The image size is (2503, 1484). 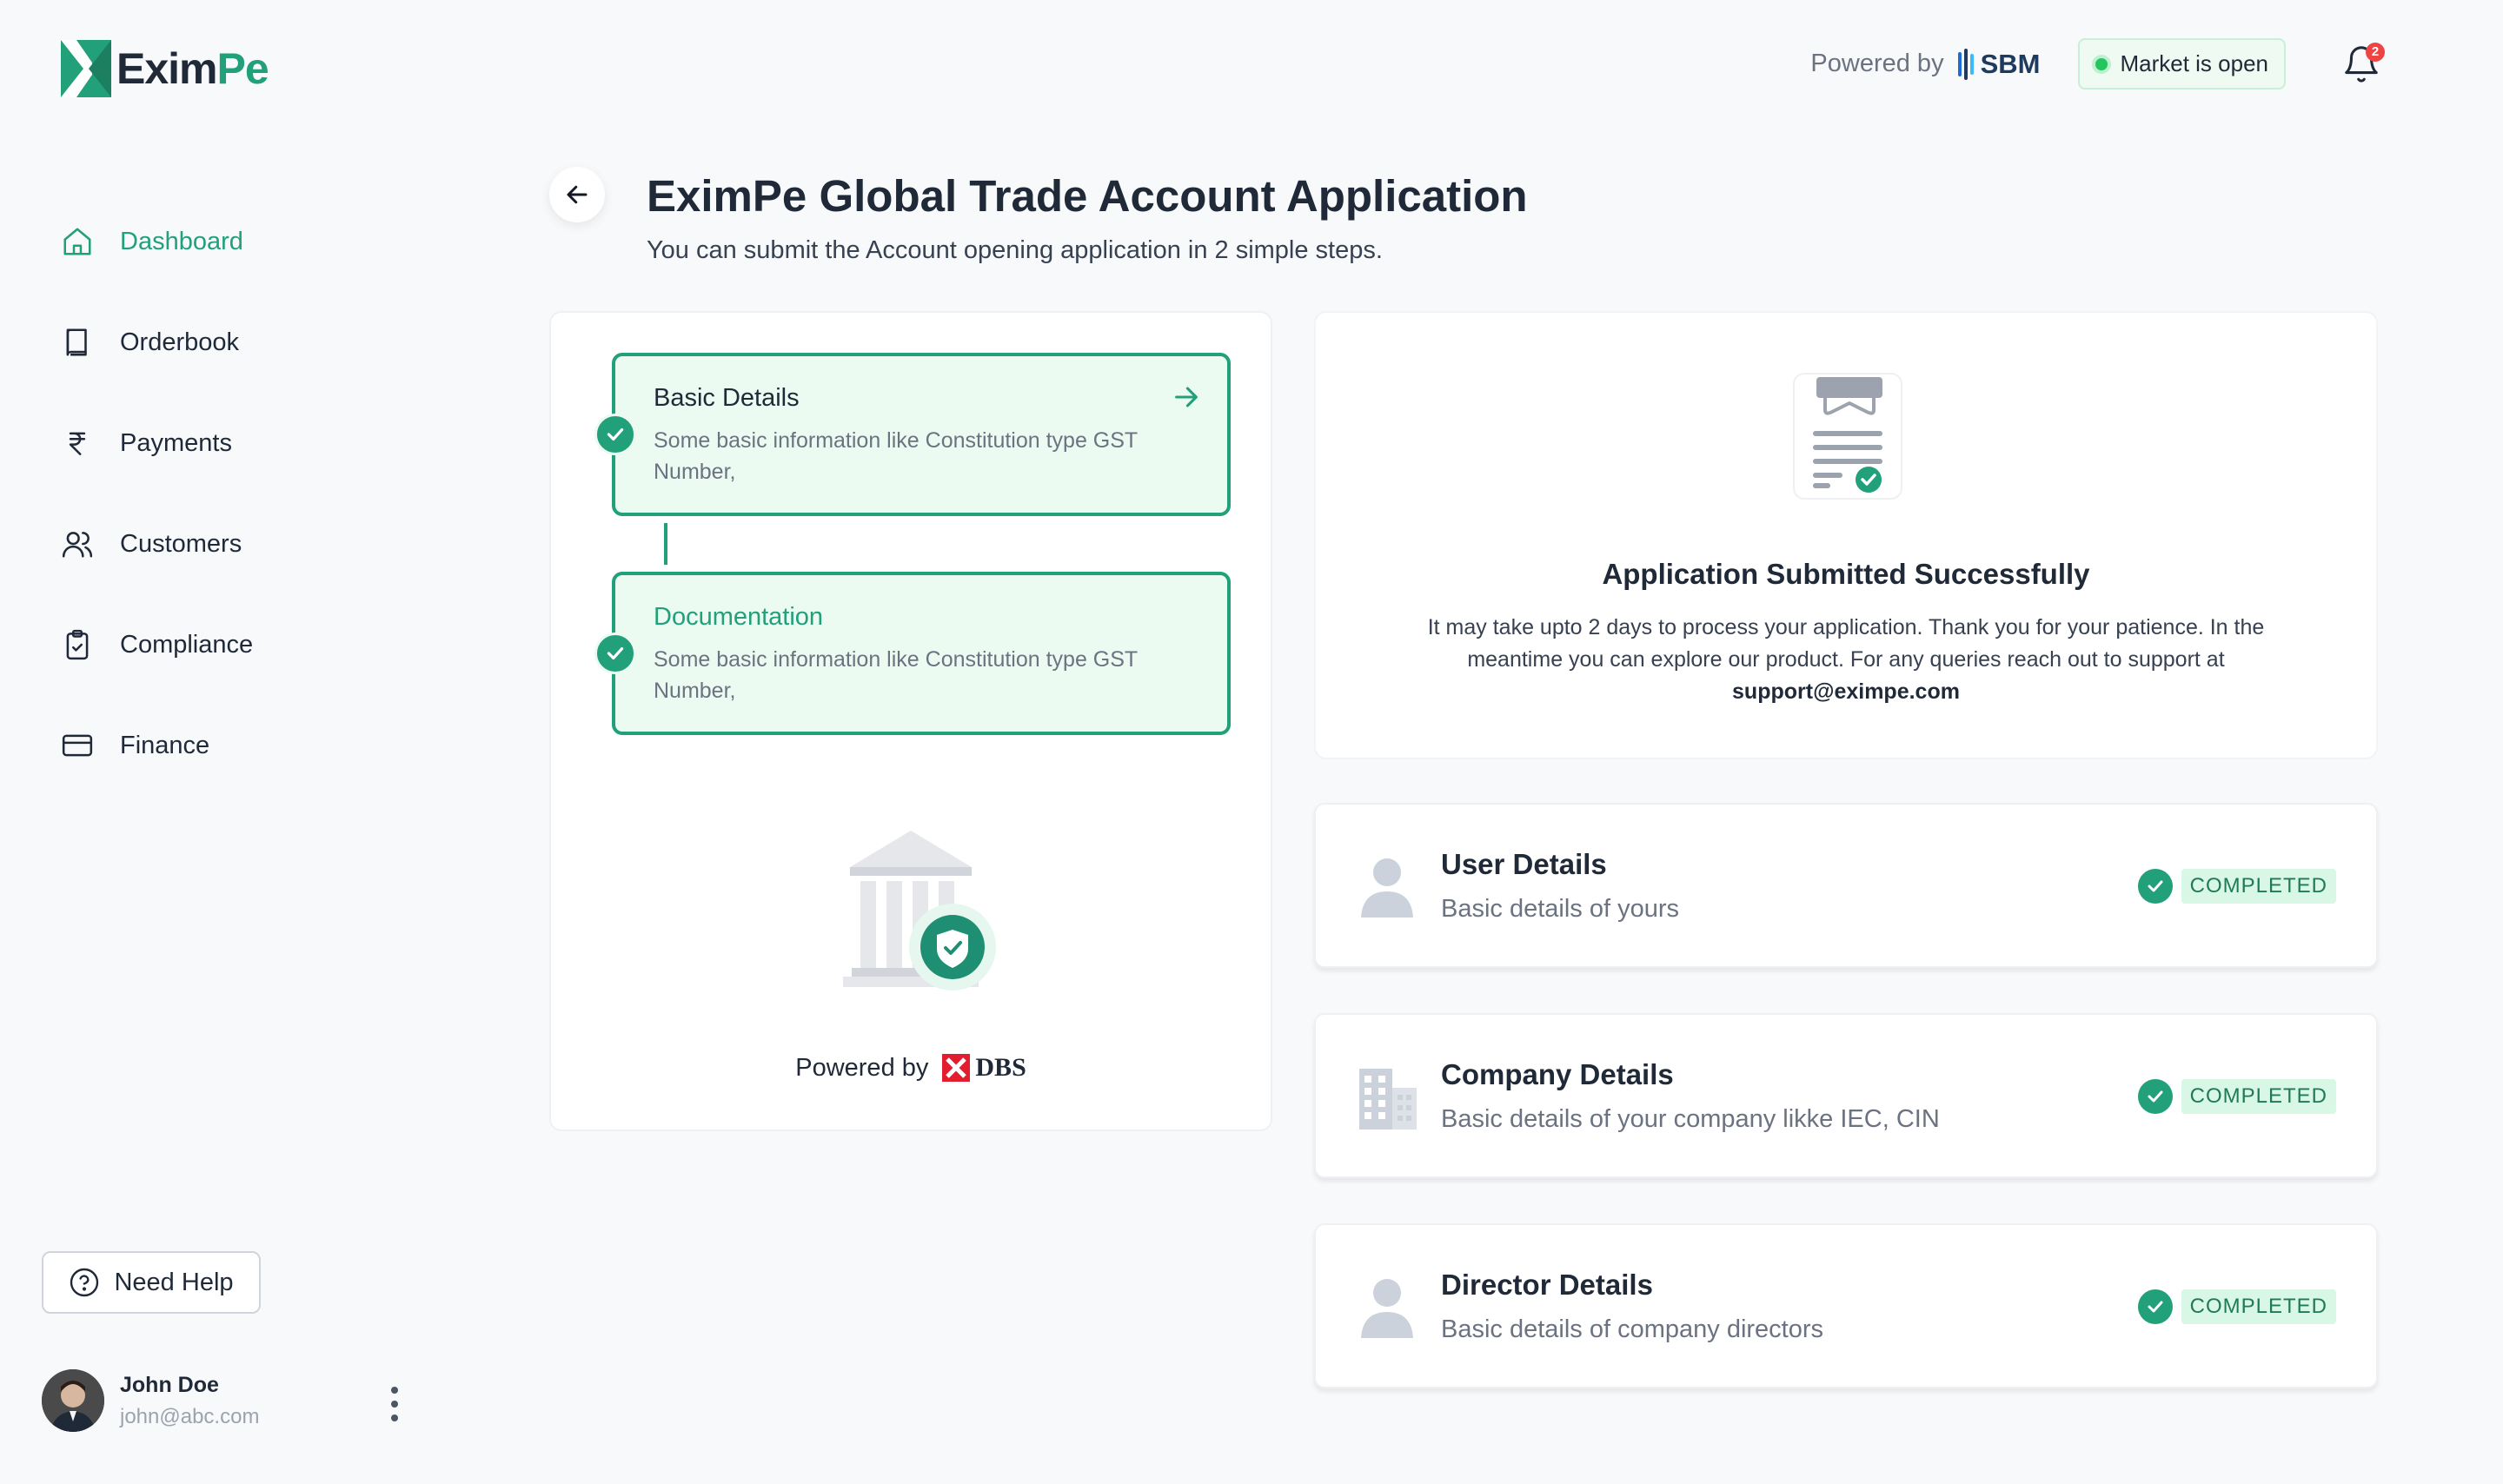 I want to click on detail-title: User Details, so click(x=1524, y=864).